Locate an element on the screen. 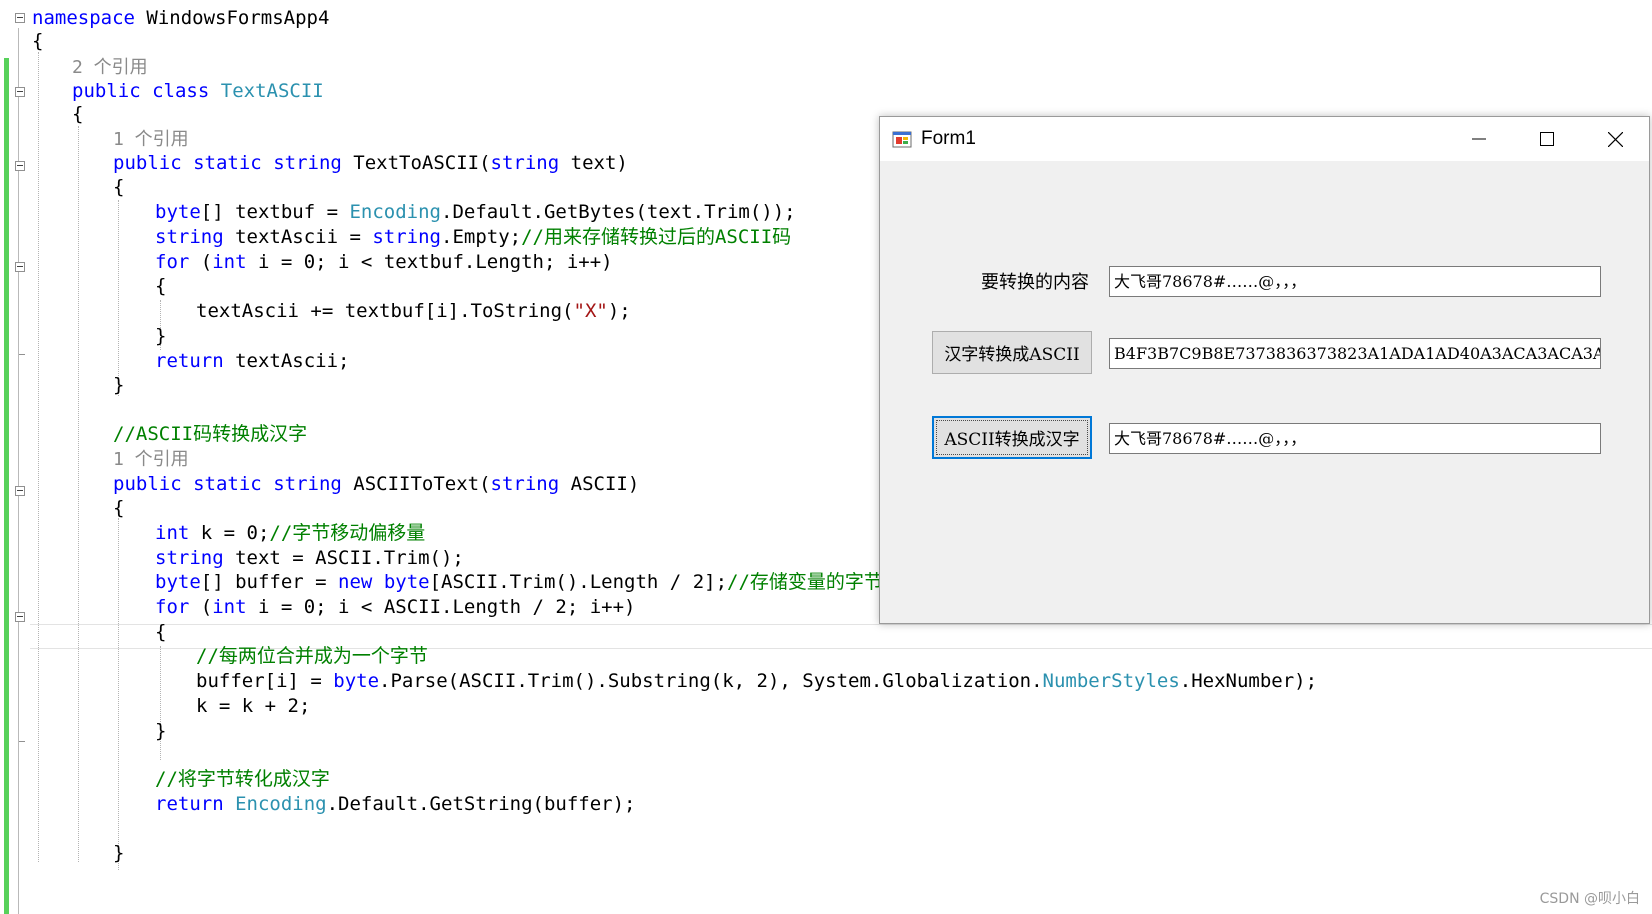 This screenshot has height=914, width=1652. maximize-button is located at coordinates (1547, 139).